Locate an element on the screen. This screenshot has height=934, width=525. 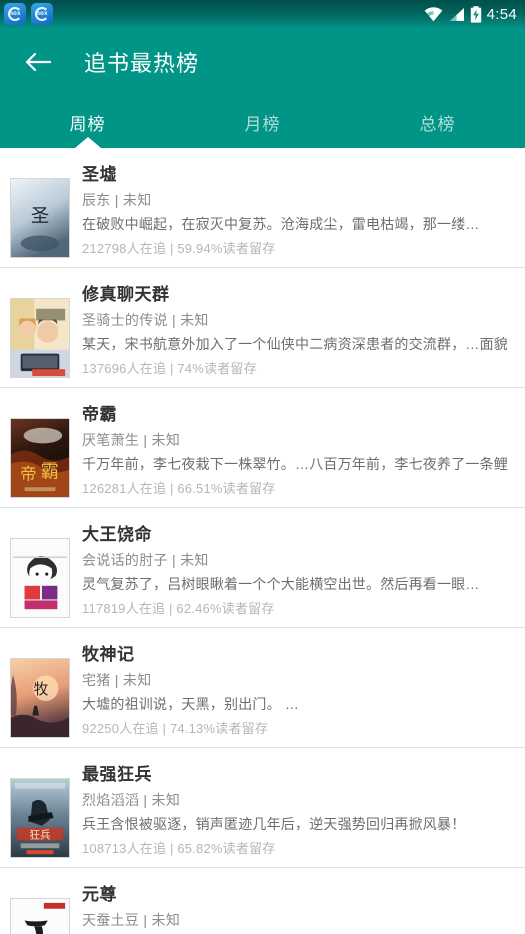
list-item: 元尊 天蚕土豆 | 未知 is located at coordinates (262, 901).